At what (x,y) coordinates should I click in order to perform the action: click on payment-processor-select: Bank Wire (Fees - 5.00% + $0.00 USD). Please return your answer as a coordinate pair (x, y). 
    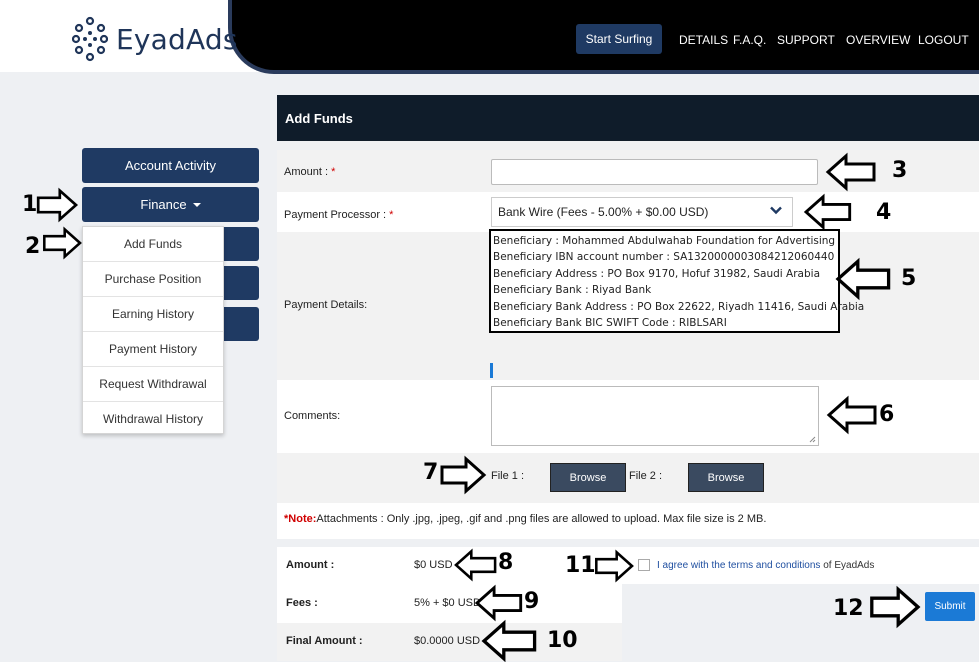
    Looking at the image, I should click on (642, 212).